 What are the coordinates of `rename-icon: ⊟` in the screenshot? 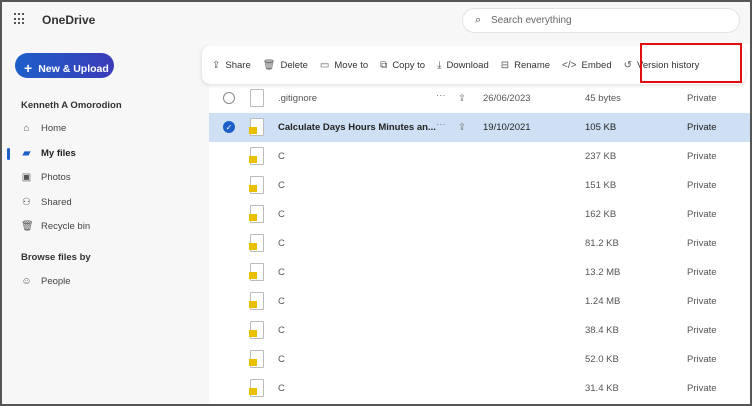 It's located at (505, 65).